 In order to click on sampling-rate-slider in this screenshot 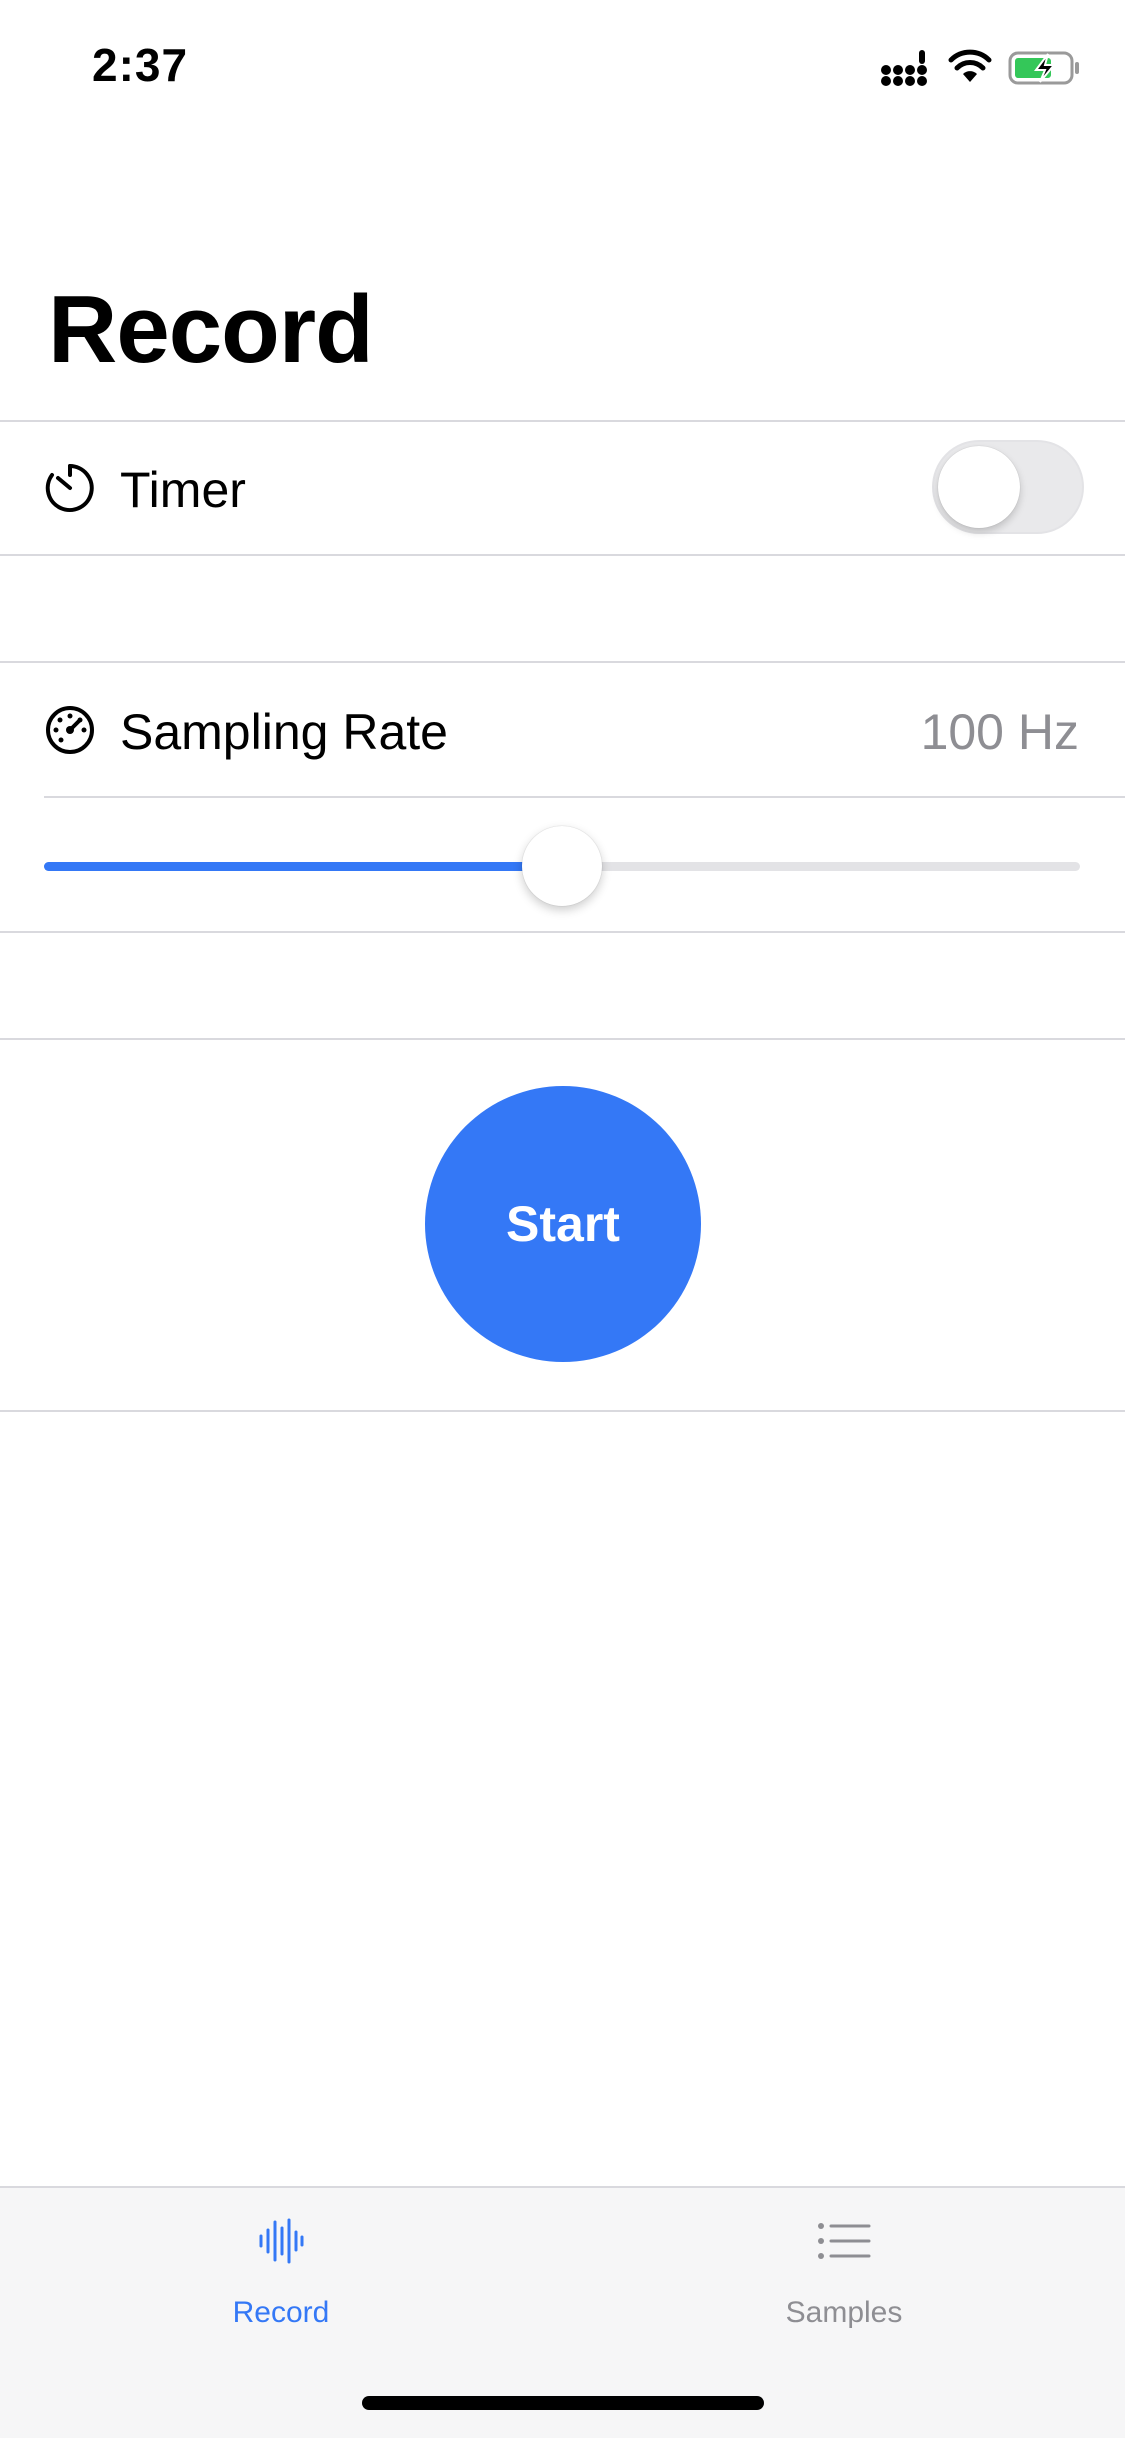, I will do `click(562, 866)`.